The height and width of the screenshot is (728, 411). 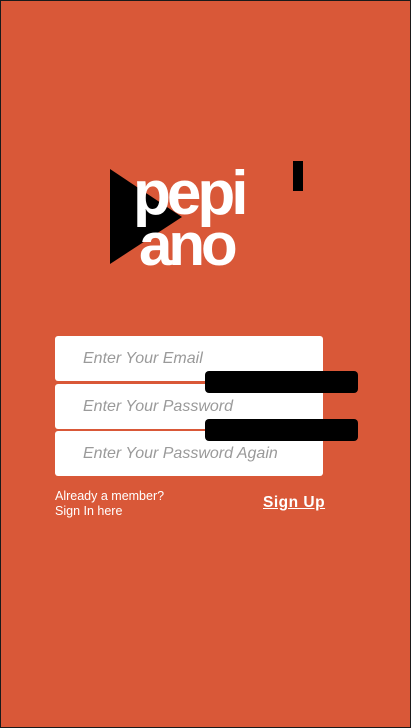 I want to click on sign-in-link: Already a member? Sign In here, so click(x=109, y=504).